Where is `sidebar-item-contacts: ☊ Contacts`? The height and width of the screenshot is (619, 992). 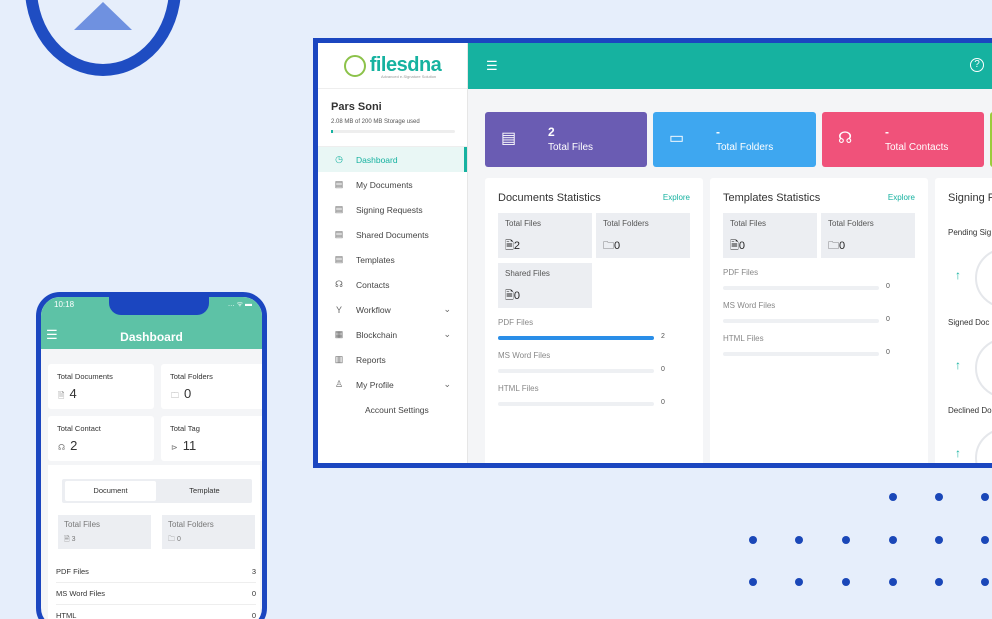
sidebar-item-contacts: ☊ Contacts is located at coordinates (392, 284).